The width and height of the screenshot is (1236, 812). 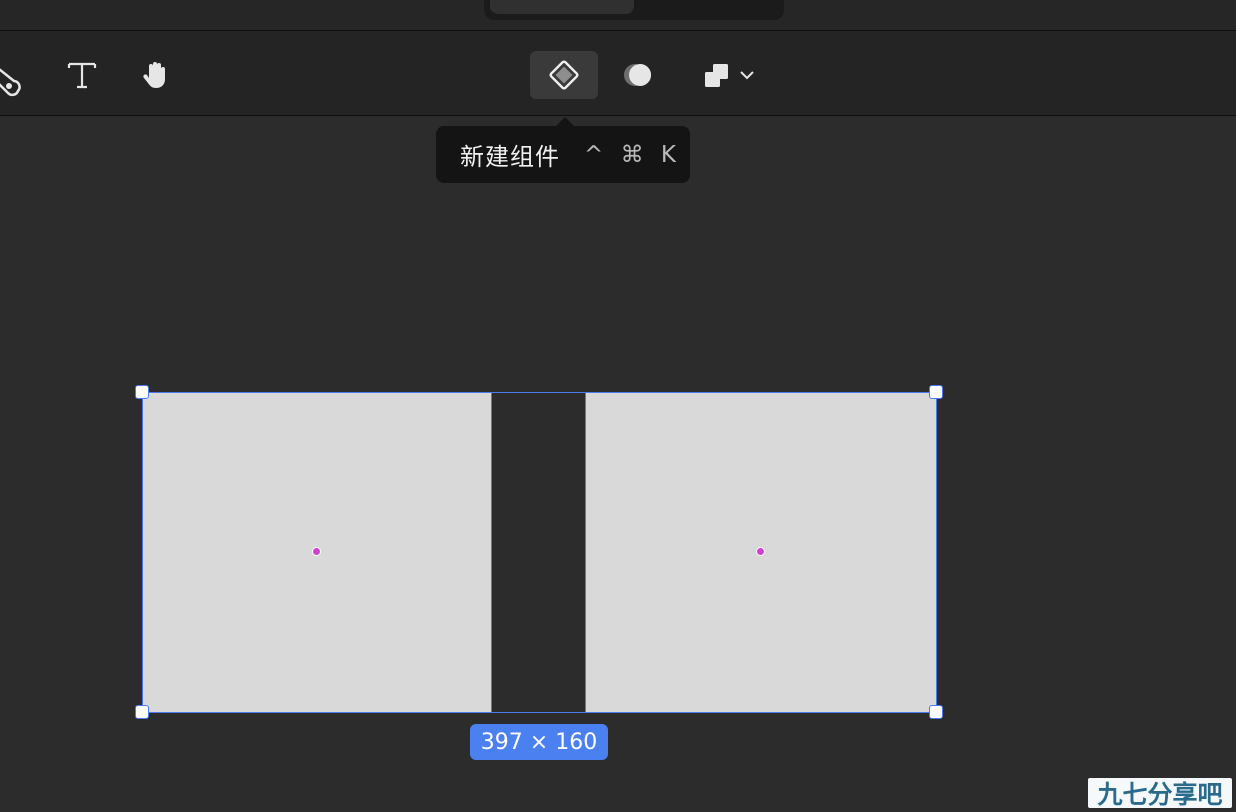 I want to click on chevron-down-icon, so click(x=747, y=75).